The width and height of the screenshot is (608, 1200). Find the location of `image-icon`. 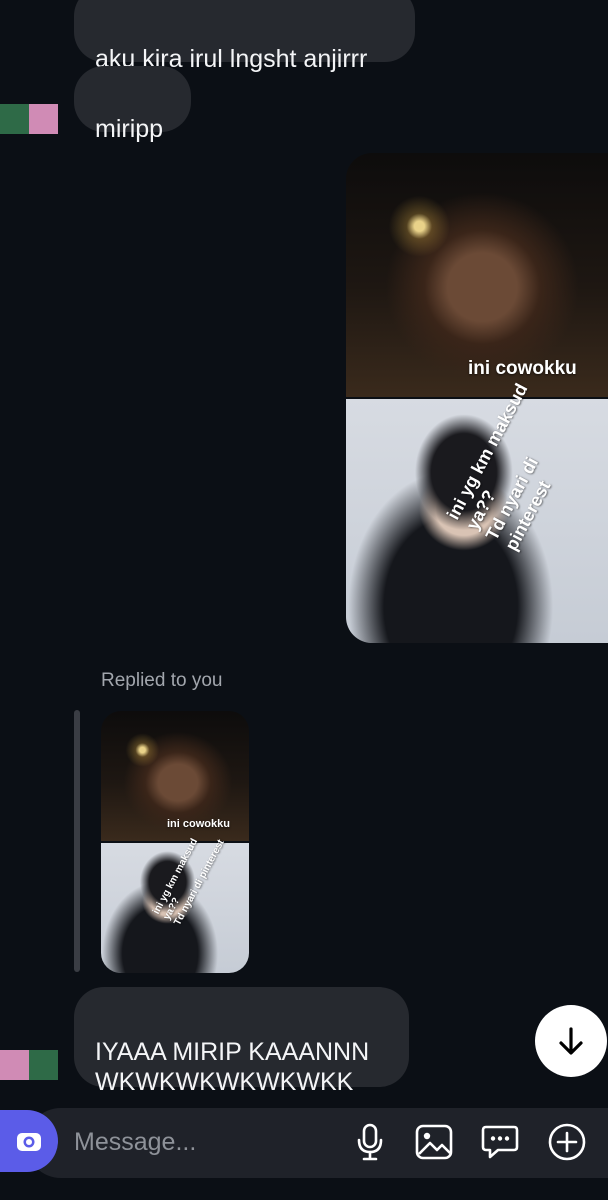

image-icon is located at coordinates (434, 1142).